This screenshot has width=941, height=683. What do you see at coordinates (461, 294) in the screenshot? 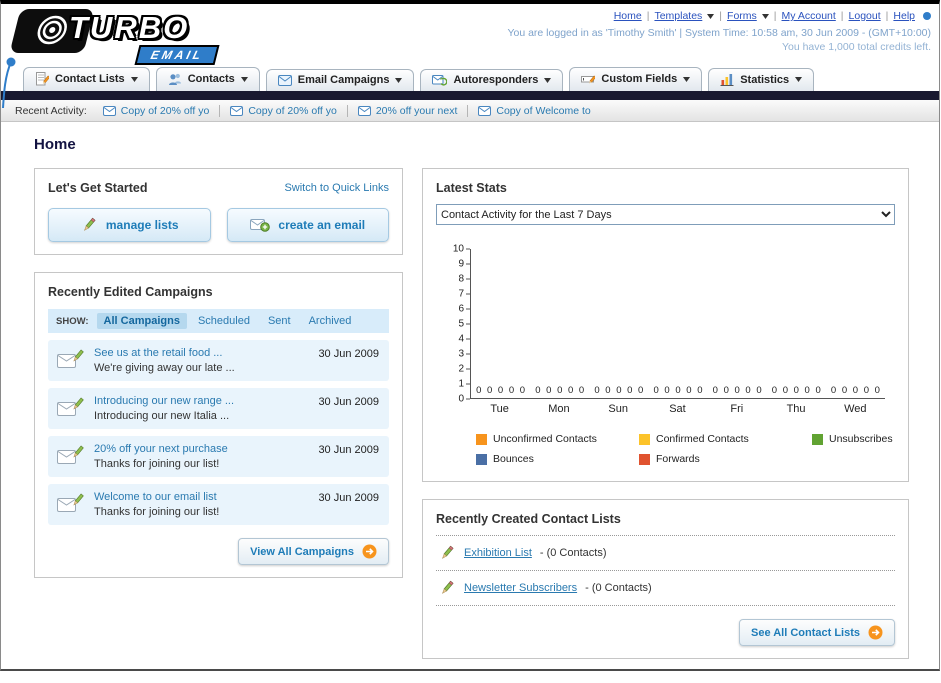
I see `y-tick-label: 7` at bounding box center [461, 294].